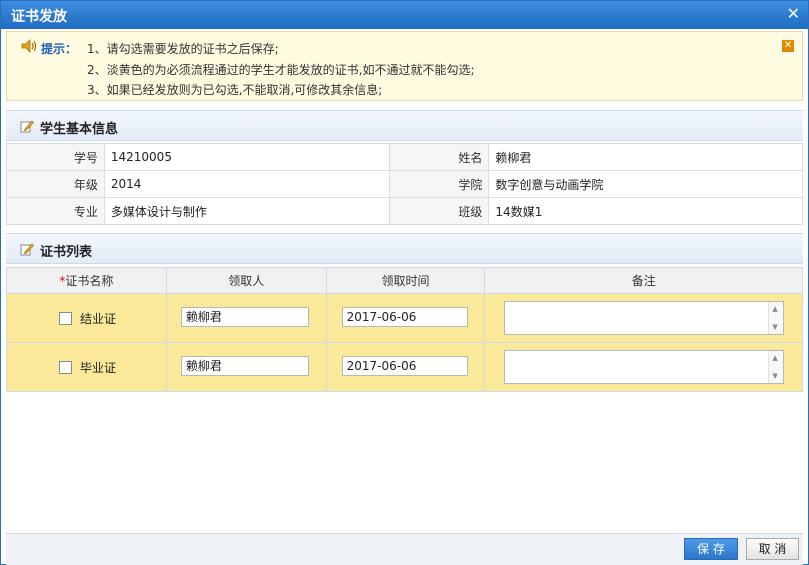 This screenshot has height=565, width=809. Describe the element at coordinates (66, 252) in the screenshot. I see `cert-list-title: 证书列表` at that location.